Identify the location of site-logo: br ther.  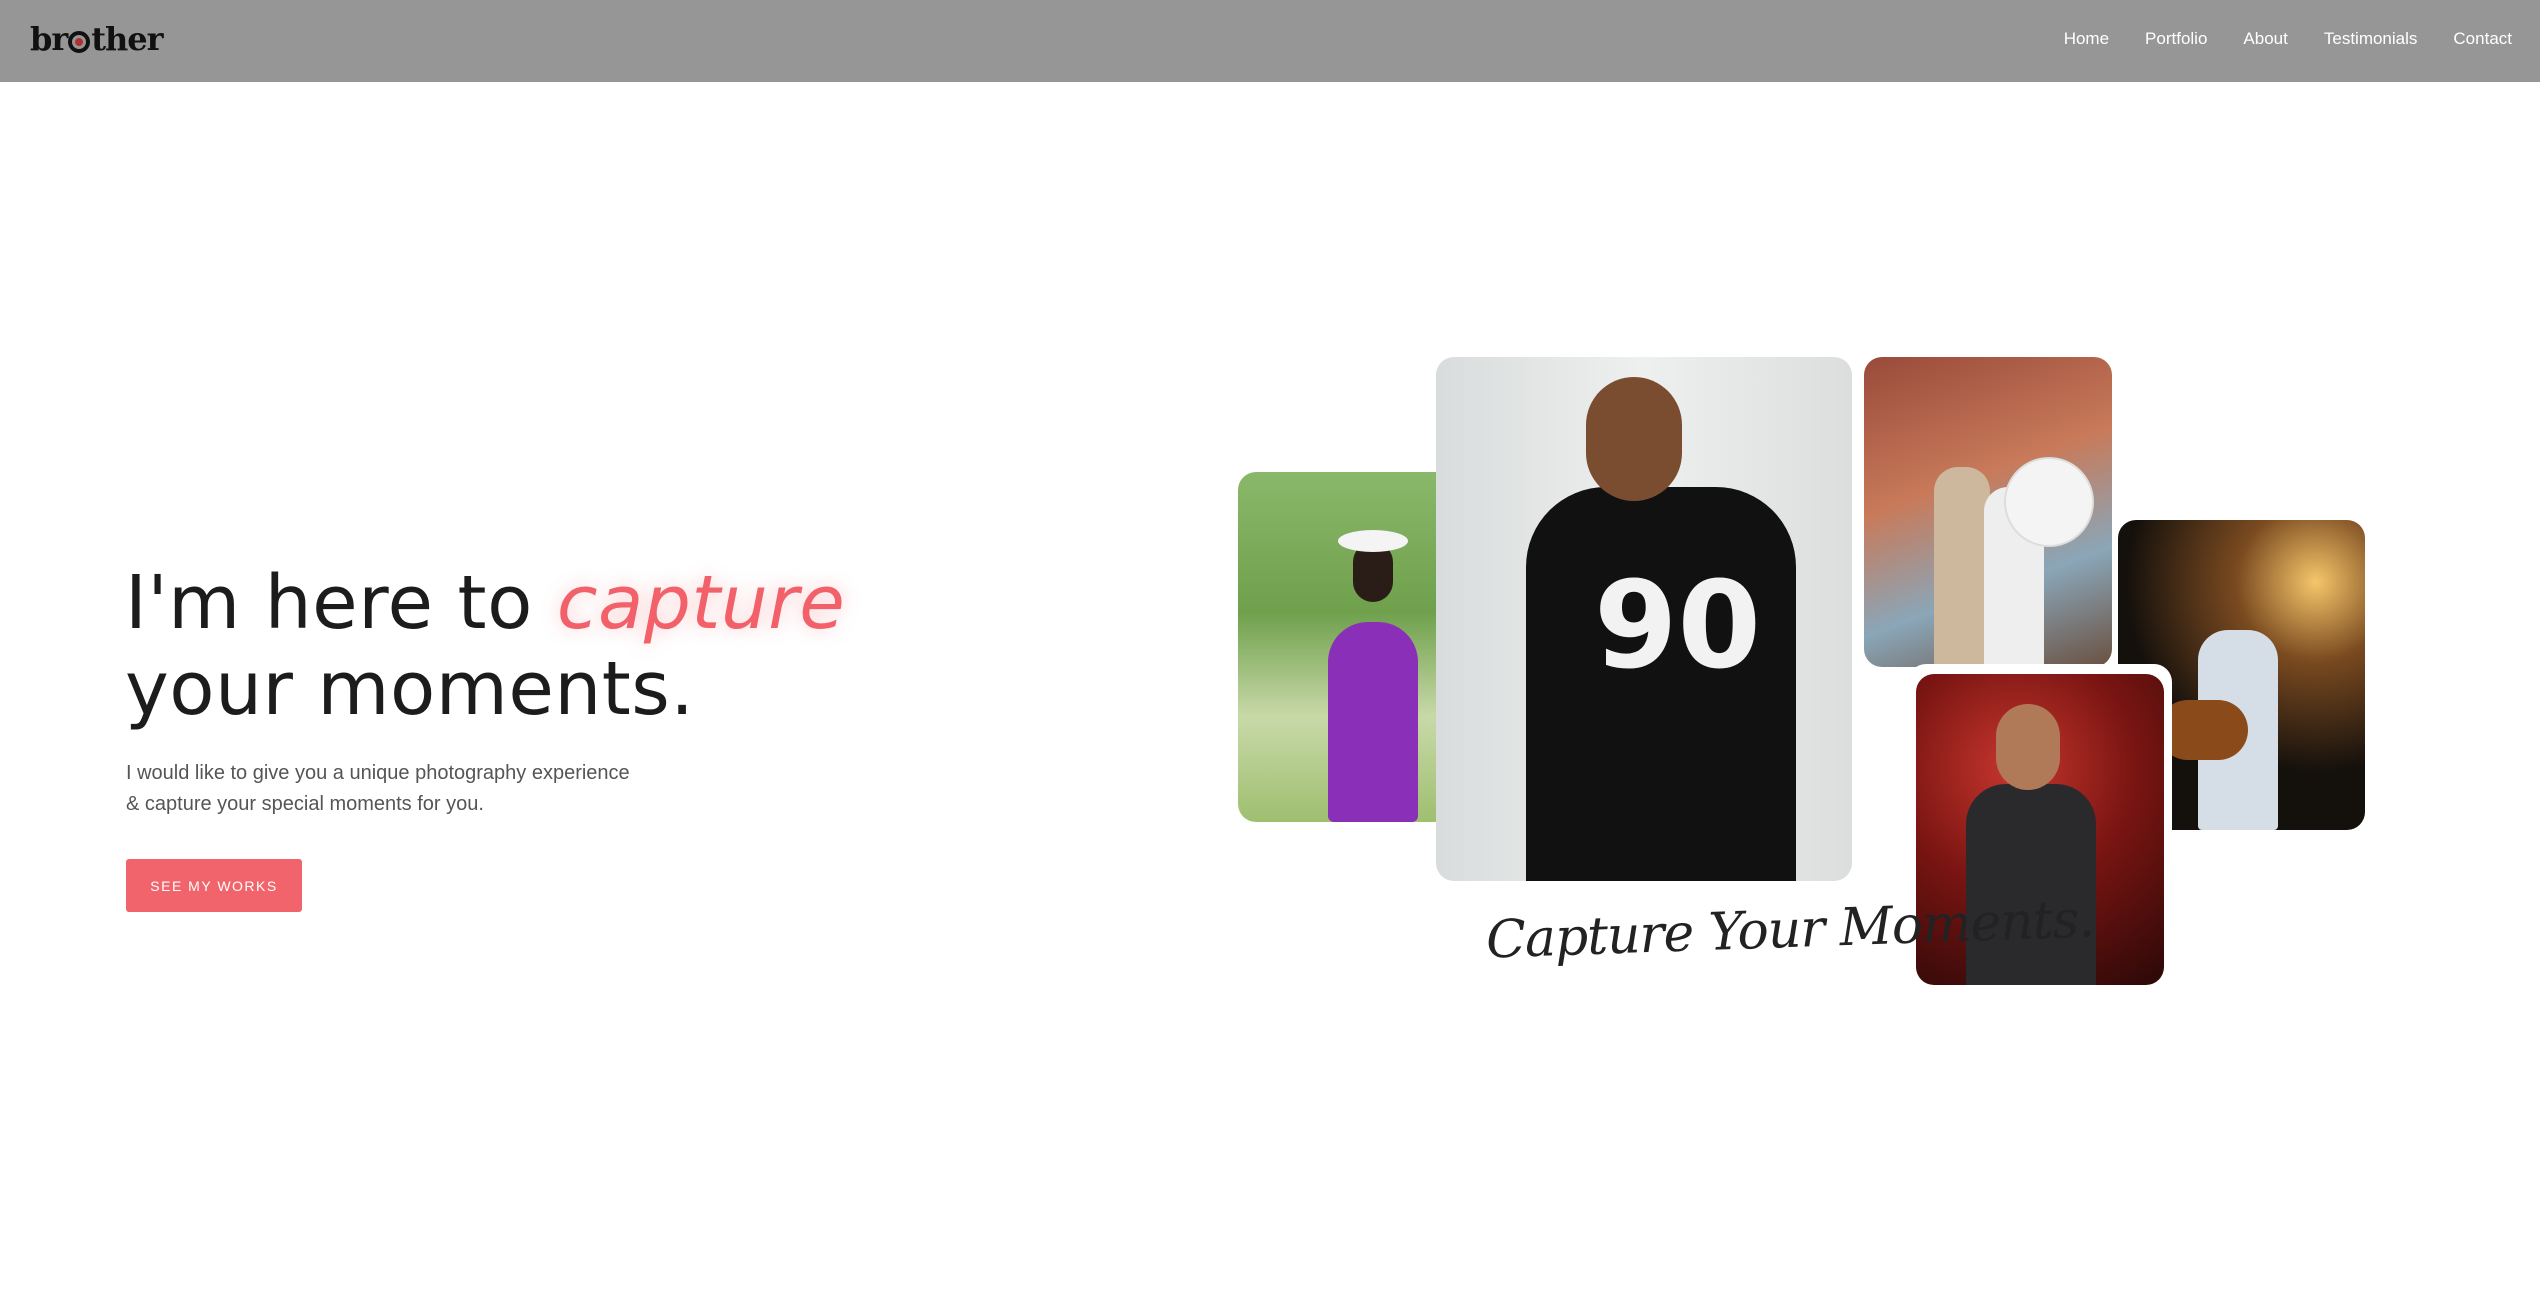
(97, 39).